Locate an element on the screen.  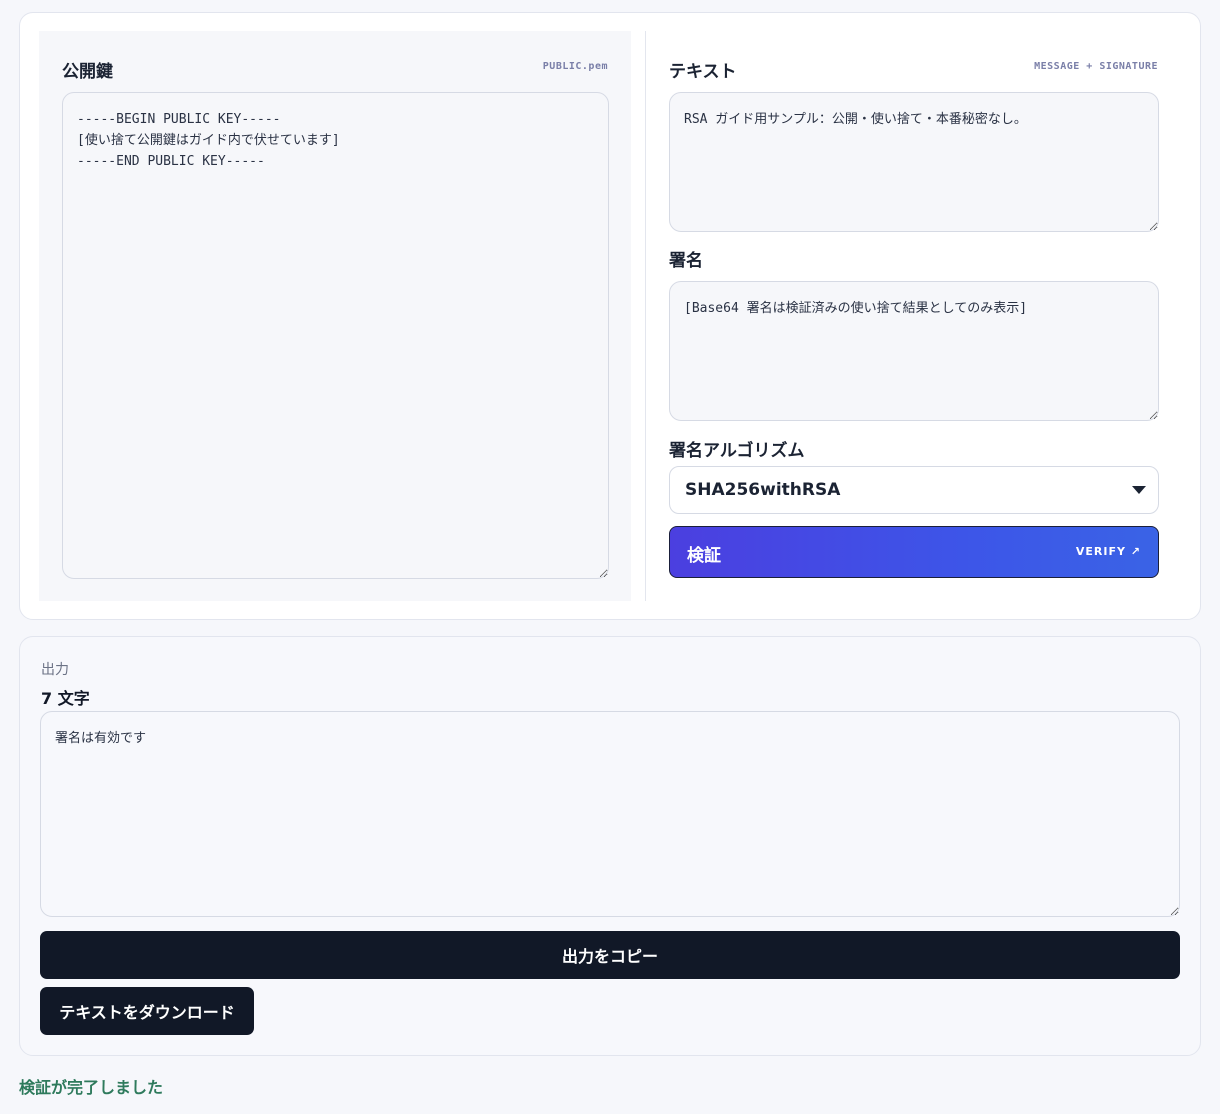
public-key-tag: PUBLIC.pem is located at coordinates (575, 66).